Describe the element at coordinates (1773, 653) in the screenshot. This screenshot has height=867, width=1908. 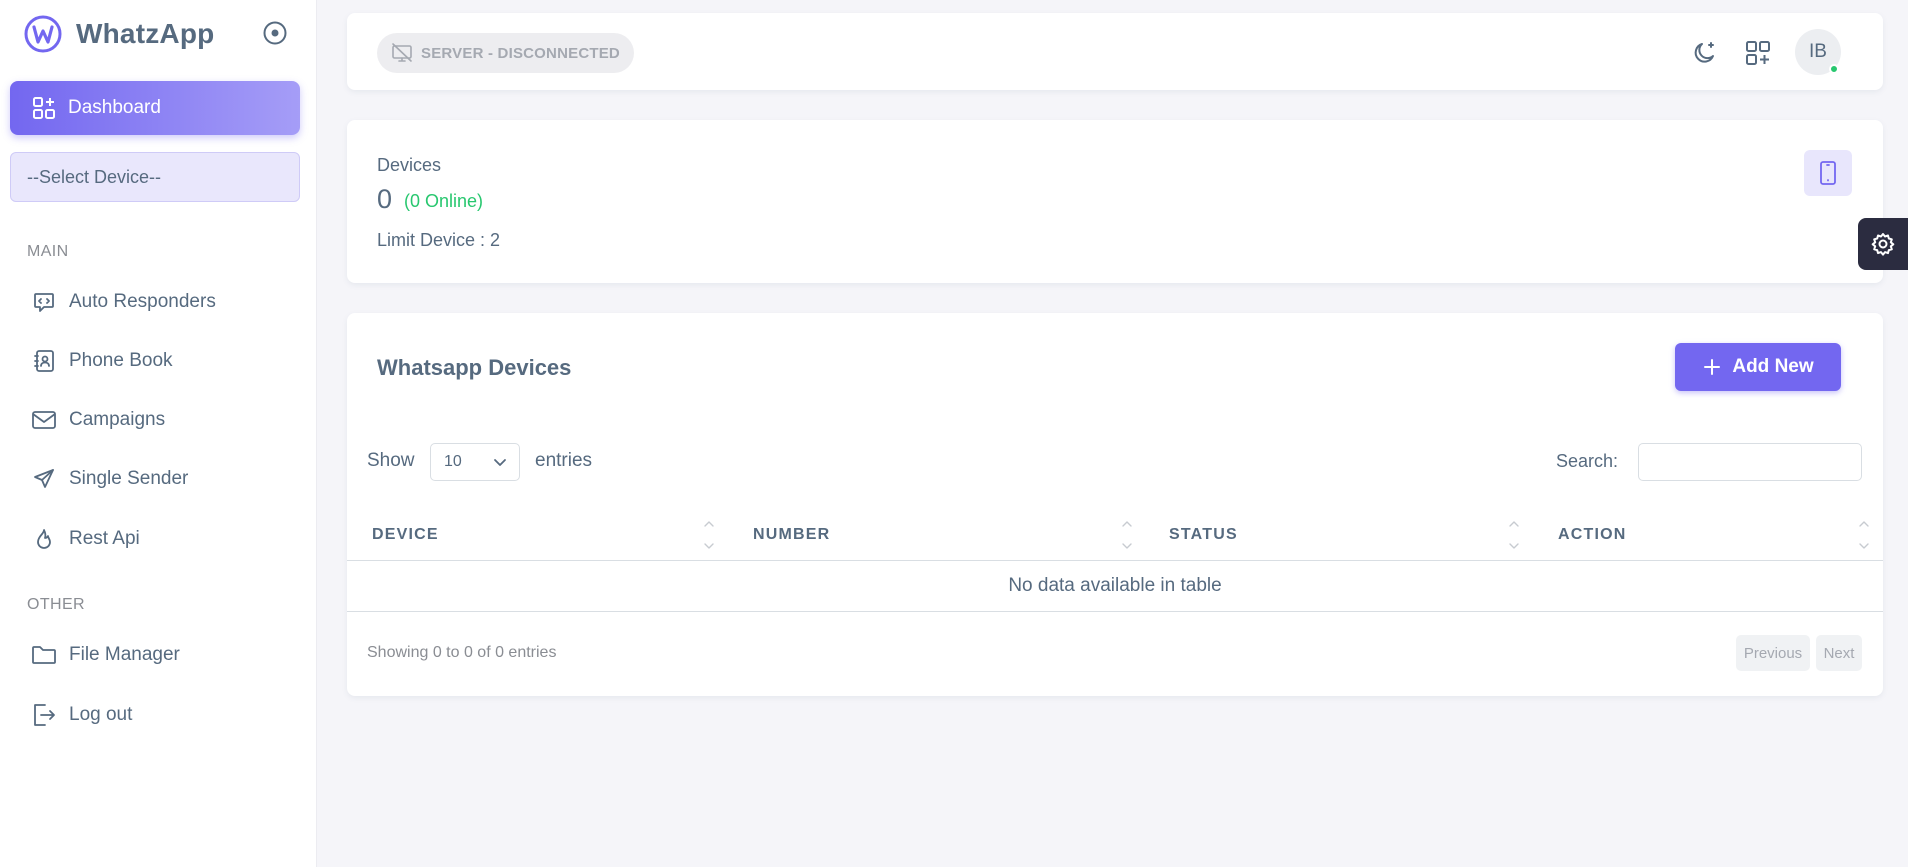
I see `previous-page-button: Previous` at that location.